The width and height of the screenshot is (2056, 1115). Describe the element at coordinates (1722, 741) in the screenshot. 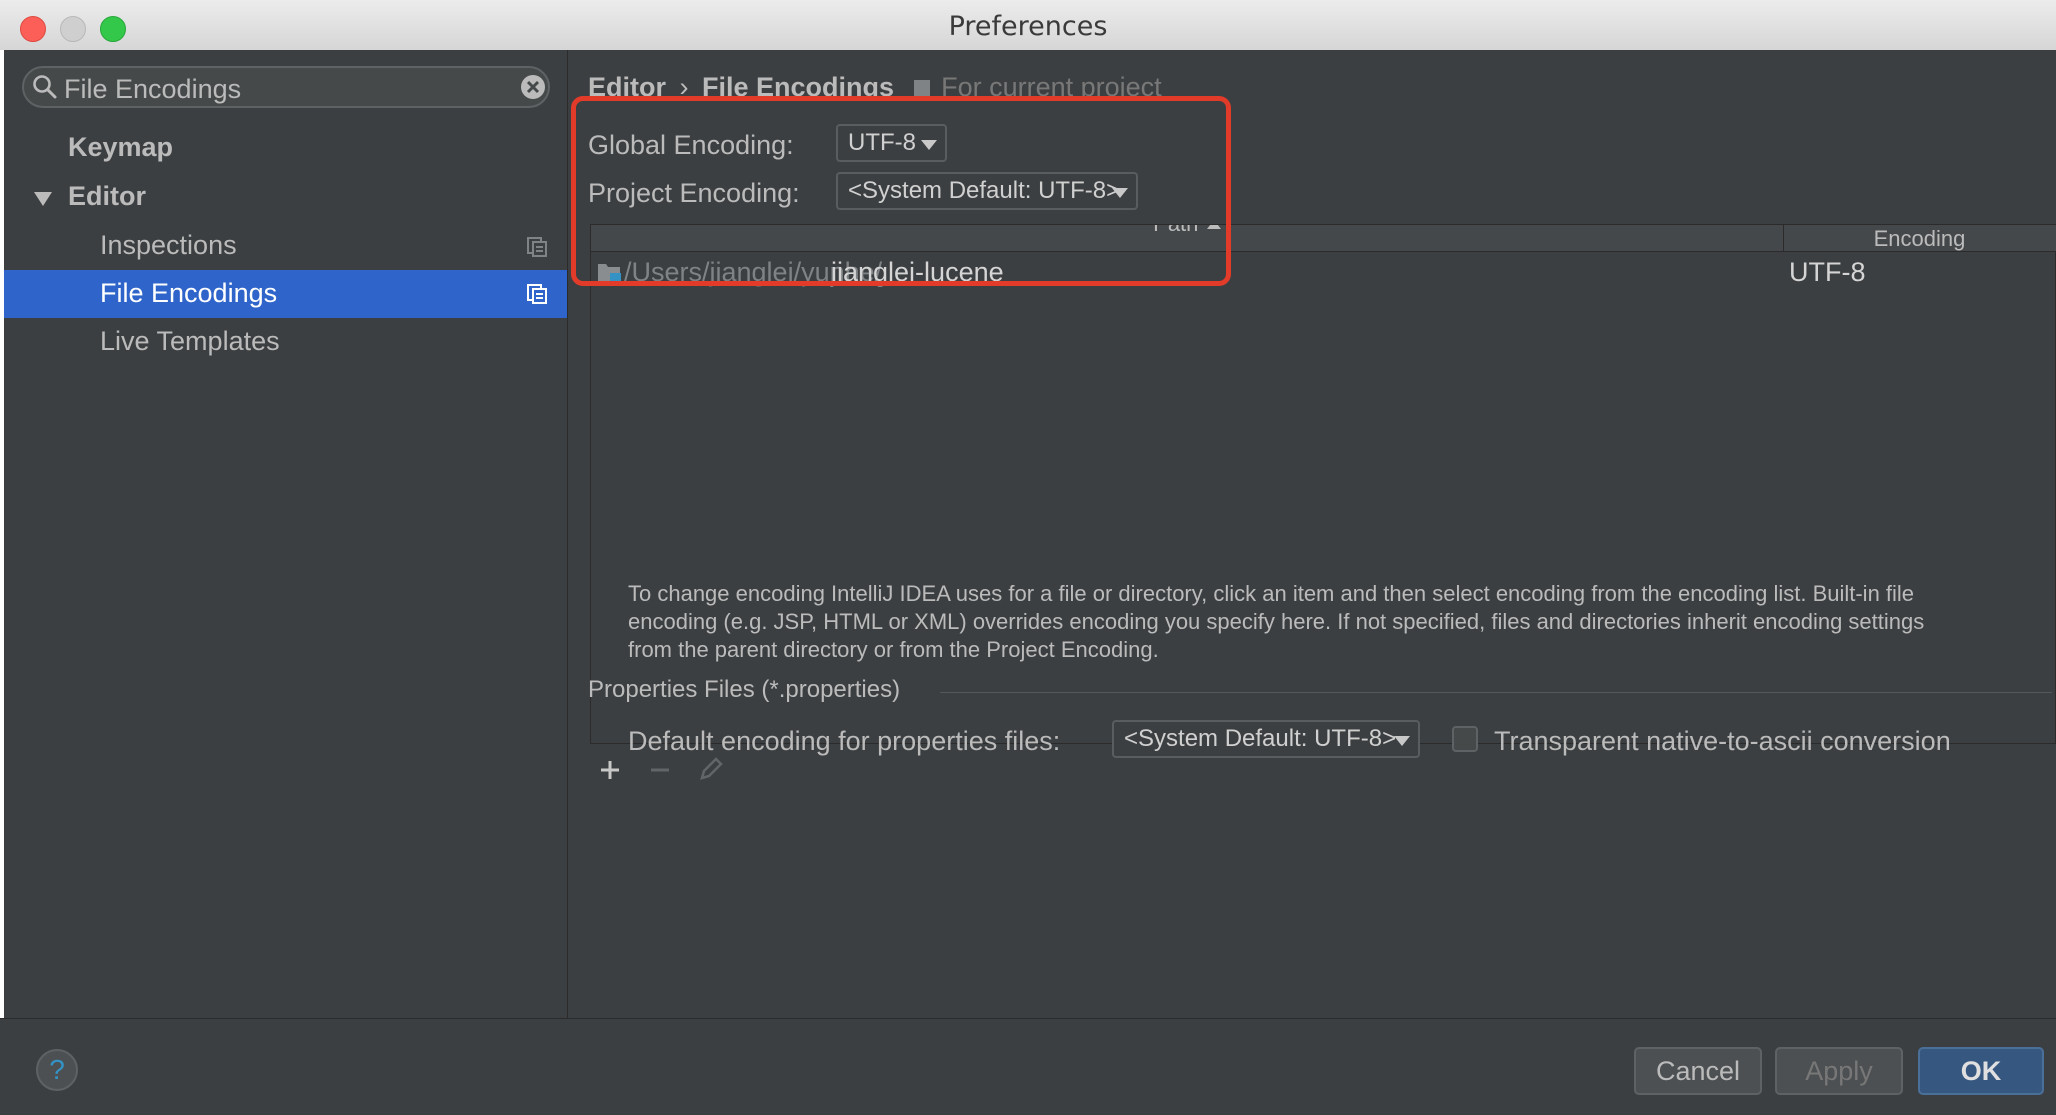

I see `transparent-label: Transparent native-to-ascii conversion` at that location.